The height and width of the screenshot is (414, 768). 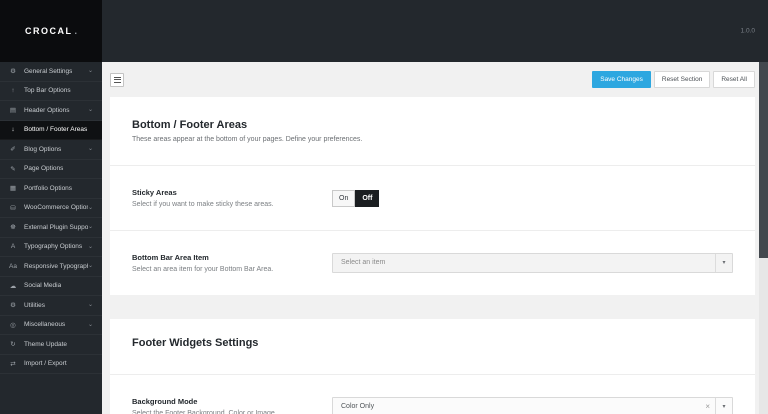 I want to click on sidebar-item-bottom-footer-areas: ↓ Bottom / Footer Areas, so click(x=51, y=130).